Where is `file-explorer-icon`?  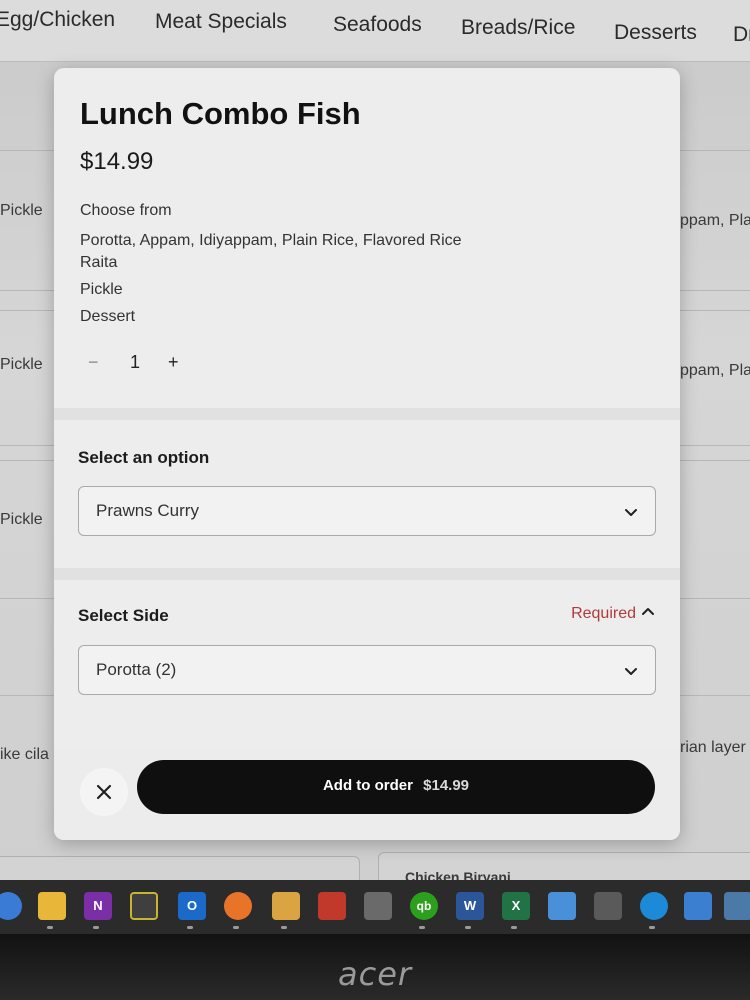
file-explorer-icon is located at coordinates (52, 906).